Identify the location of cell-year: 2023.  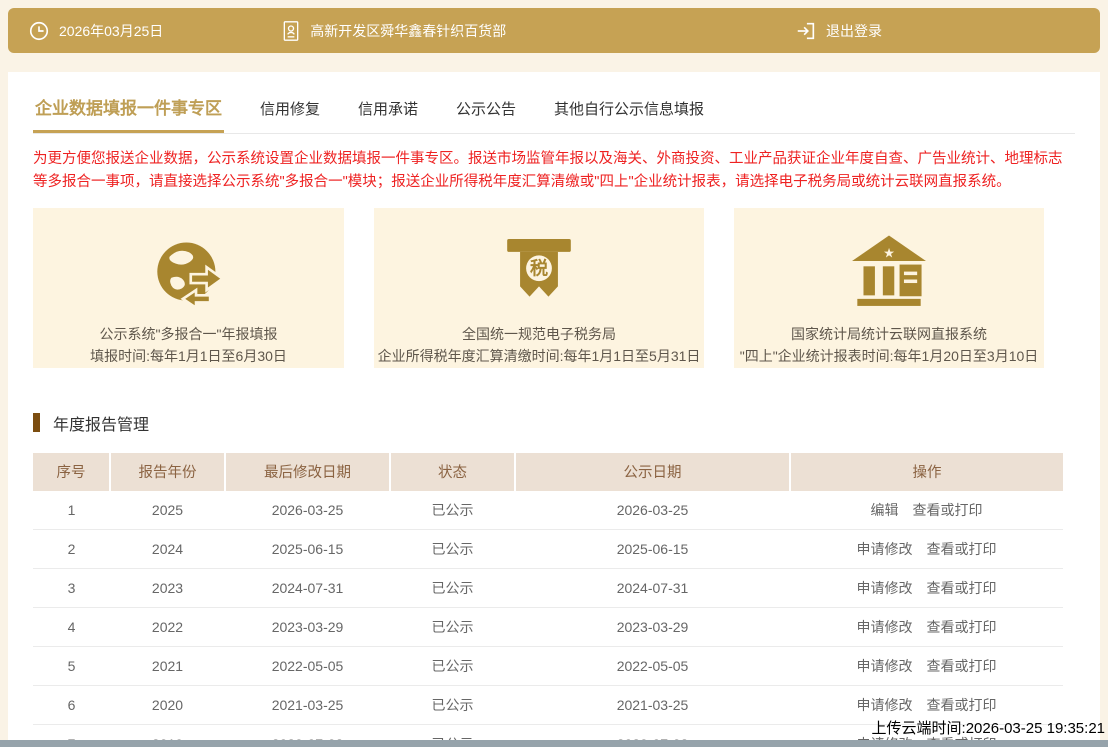
(167, 588).